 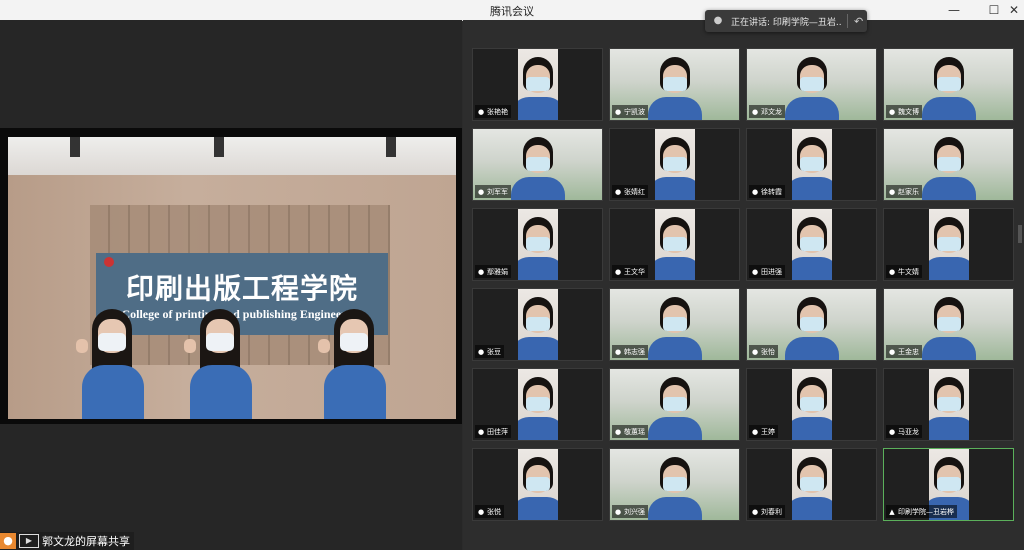 I want to click on return-icon: ↶, so click(x=858, y=21).